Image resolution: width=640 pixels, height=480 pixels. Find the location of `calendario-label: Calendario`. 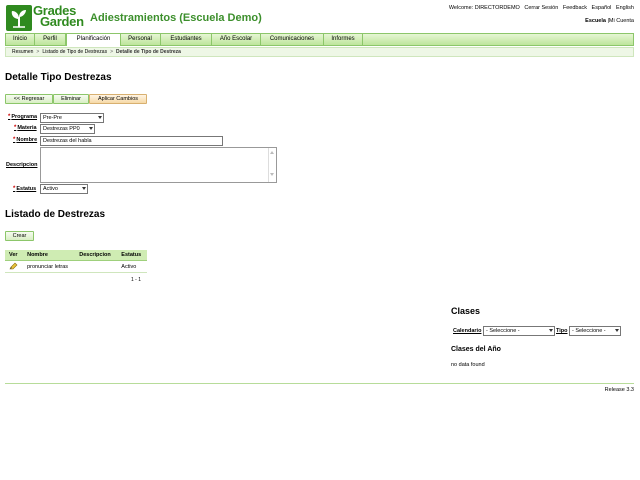

calendario-label: Calendario is located at coordinates (467, 331).